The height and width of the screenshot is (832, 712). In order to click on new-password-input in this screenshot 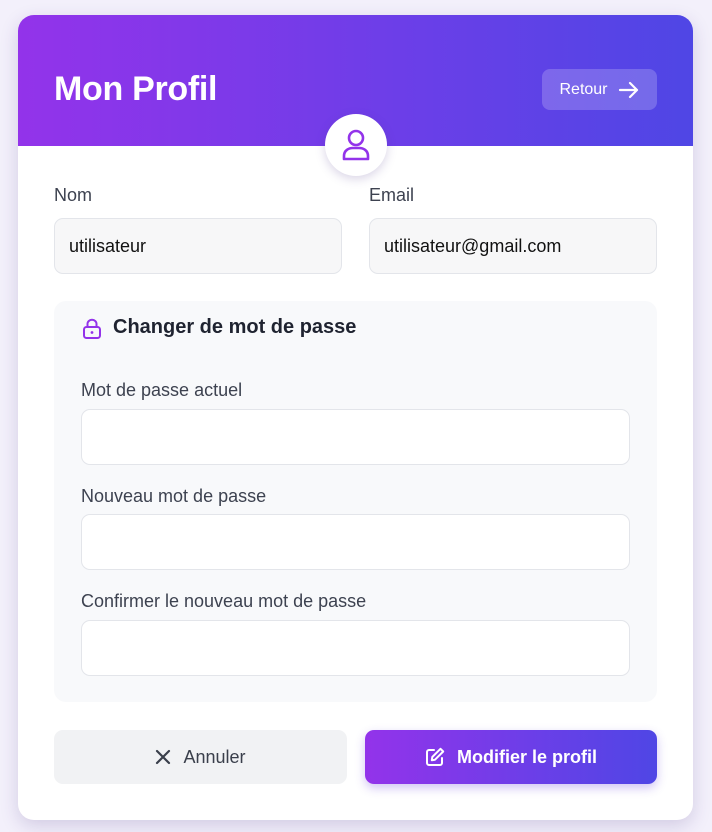, I will do `click(355, 542)`.